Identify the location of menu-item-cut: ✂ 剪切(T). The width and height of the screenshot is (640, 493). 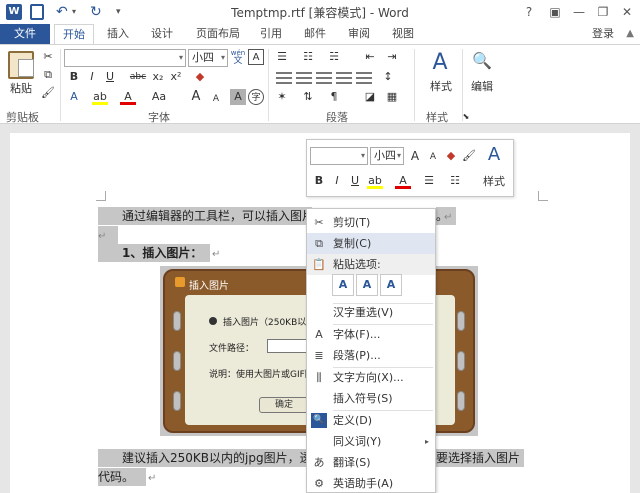
(371, 222).